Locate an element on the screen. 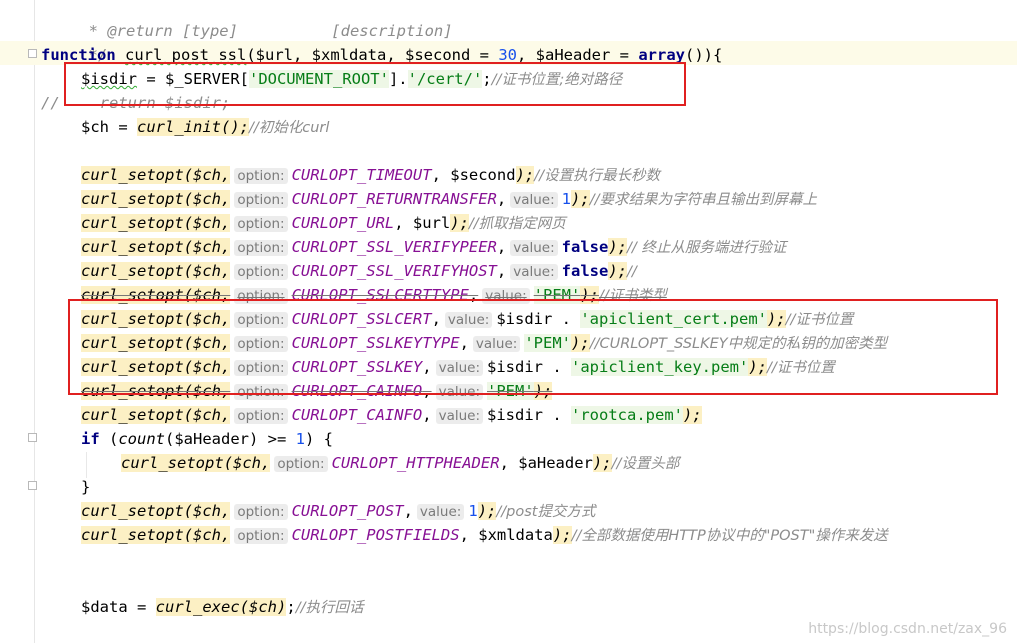 The height and width of the screenshot is (643, 1017). comment: //设置执行最长秒数 is located at coordinates (597, 176).